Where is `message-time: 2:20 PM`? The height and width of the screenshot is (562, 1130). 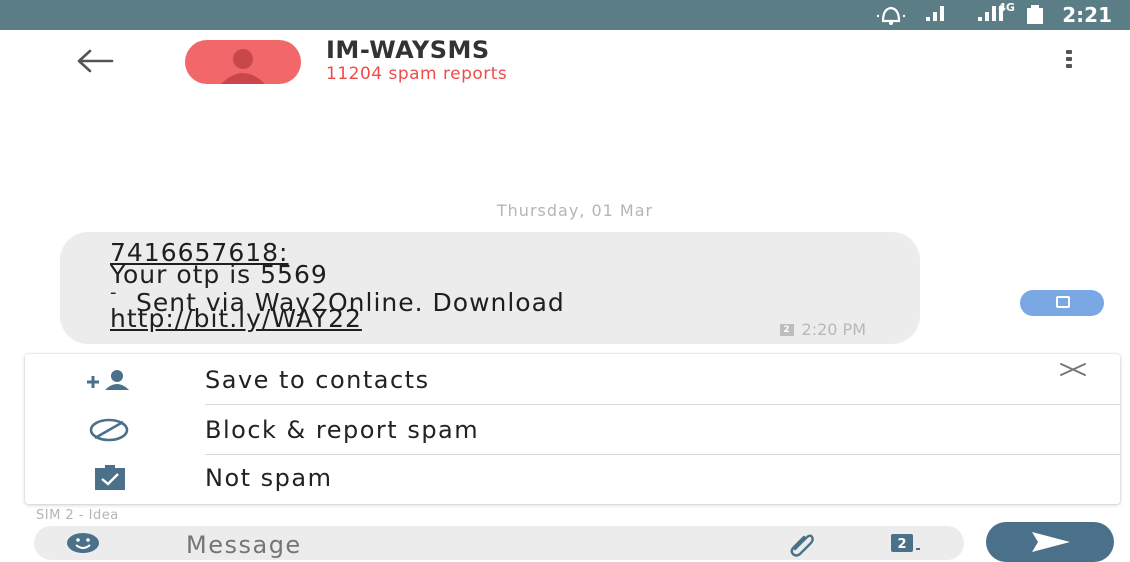 message-time: 2:20 PM is located at coordinates (833, 329).